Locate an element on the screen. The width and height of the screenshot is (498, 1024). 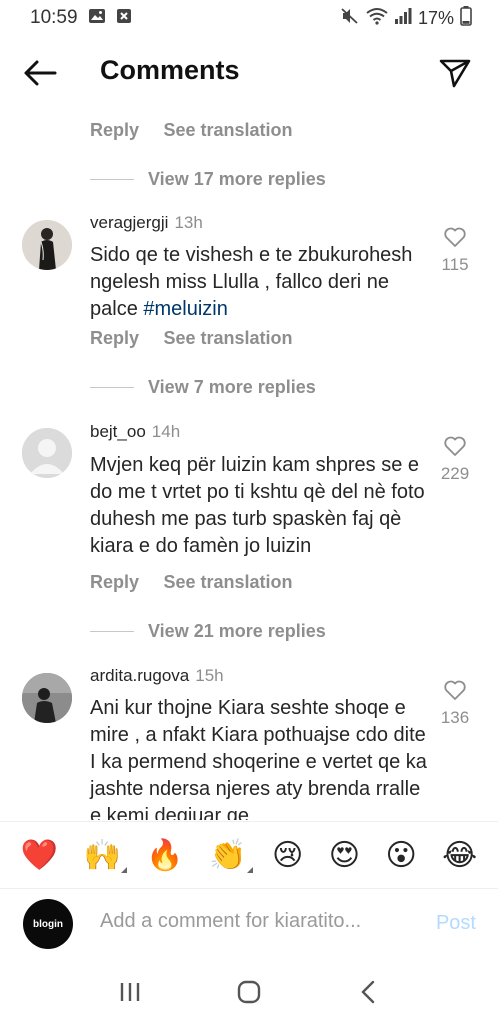
emoji-heart-eyes: 😍 is located at coordinates (344, 855).